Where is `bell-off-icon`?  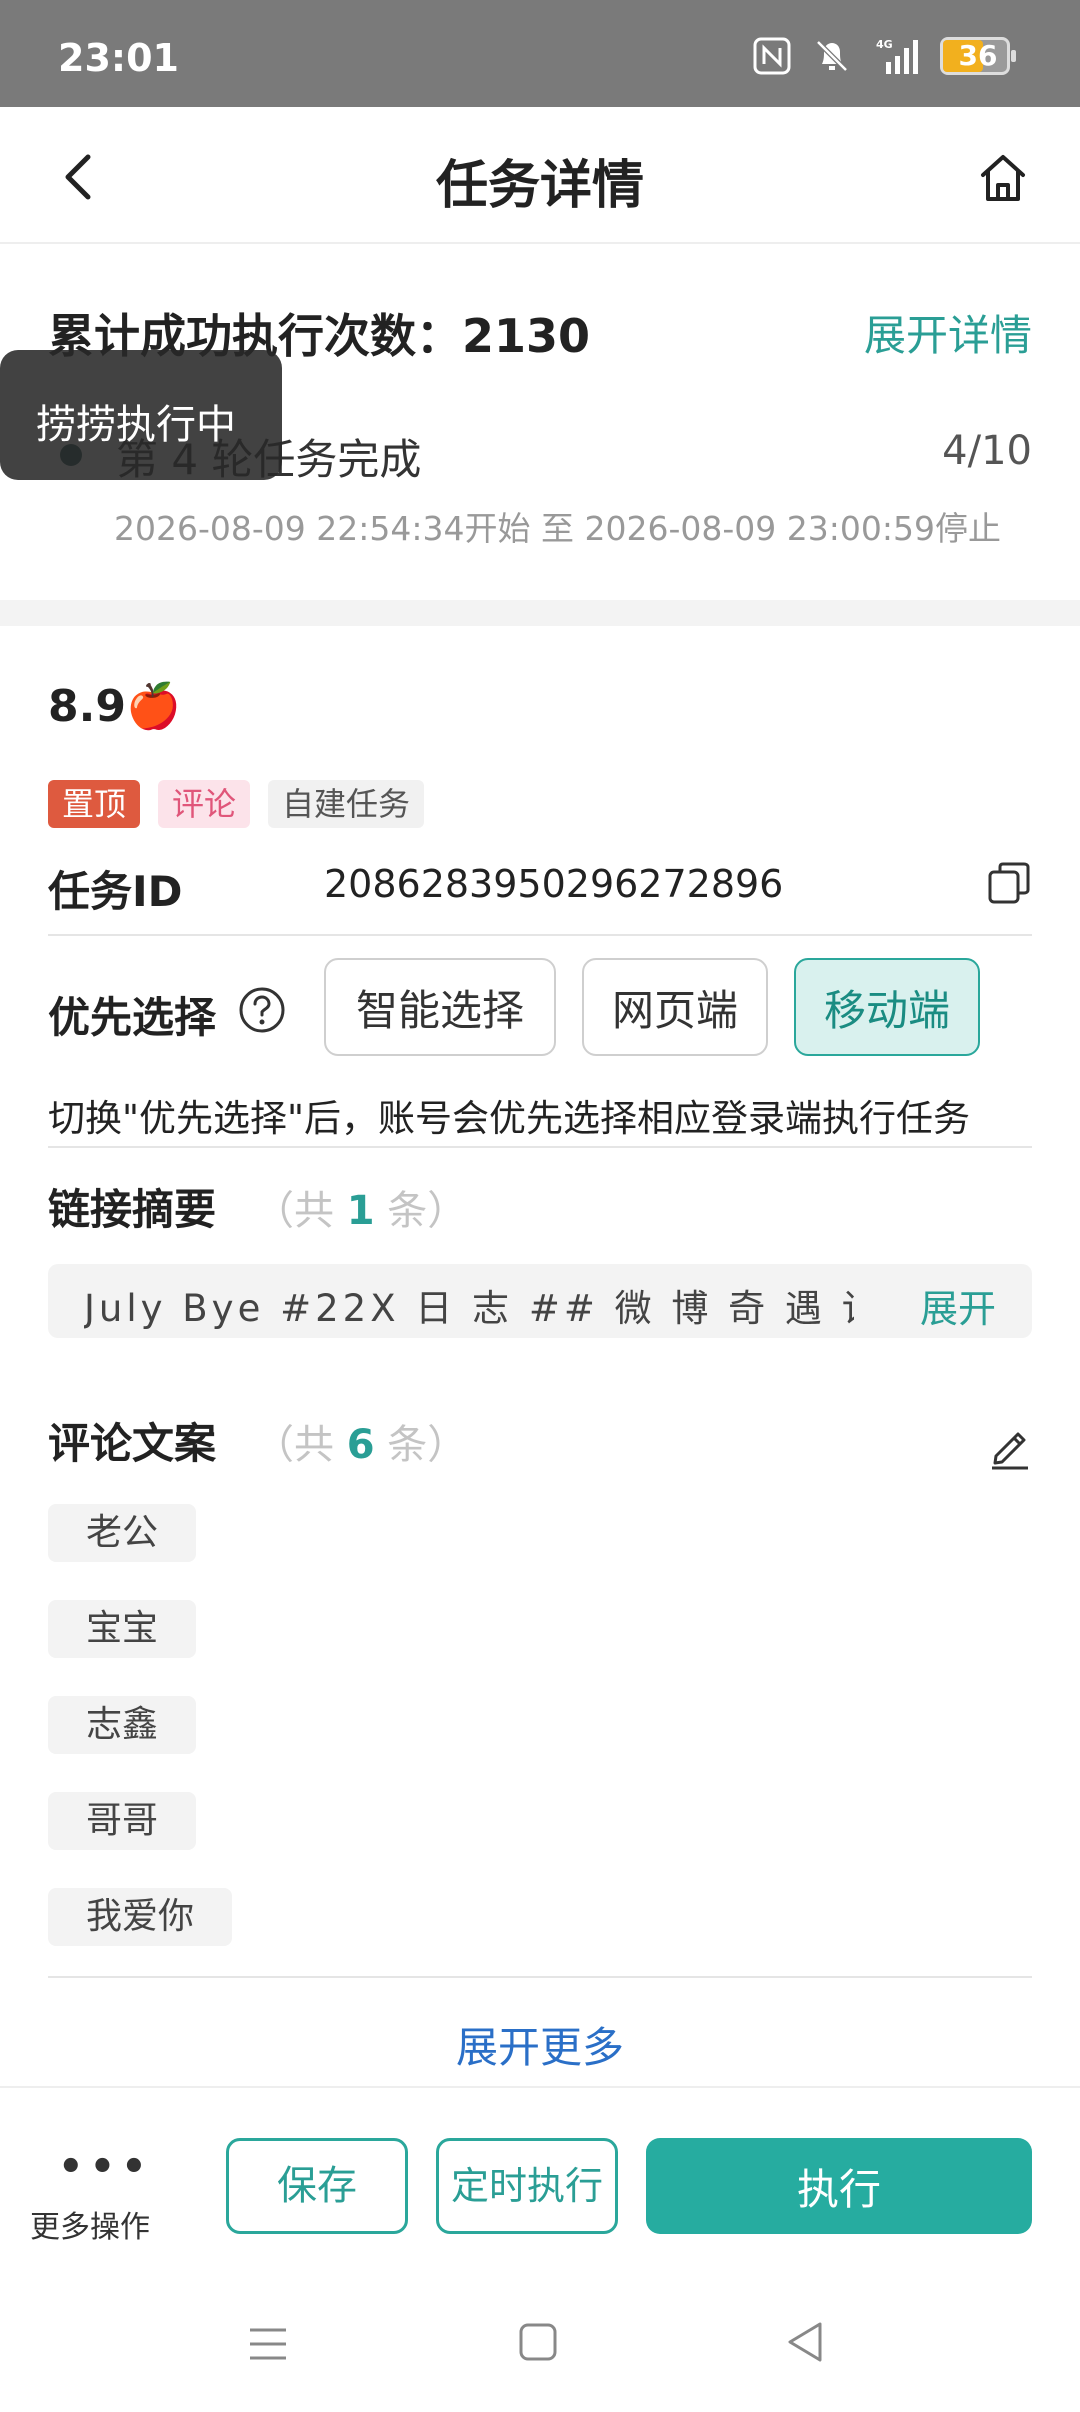
bell-off-icon is located at coordinates (832, 56).